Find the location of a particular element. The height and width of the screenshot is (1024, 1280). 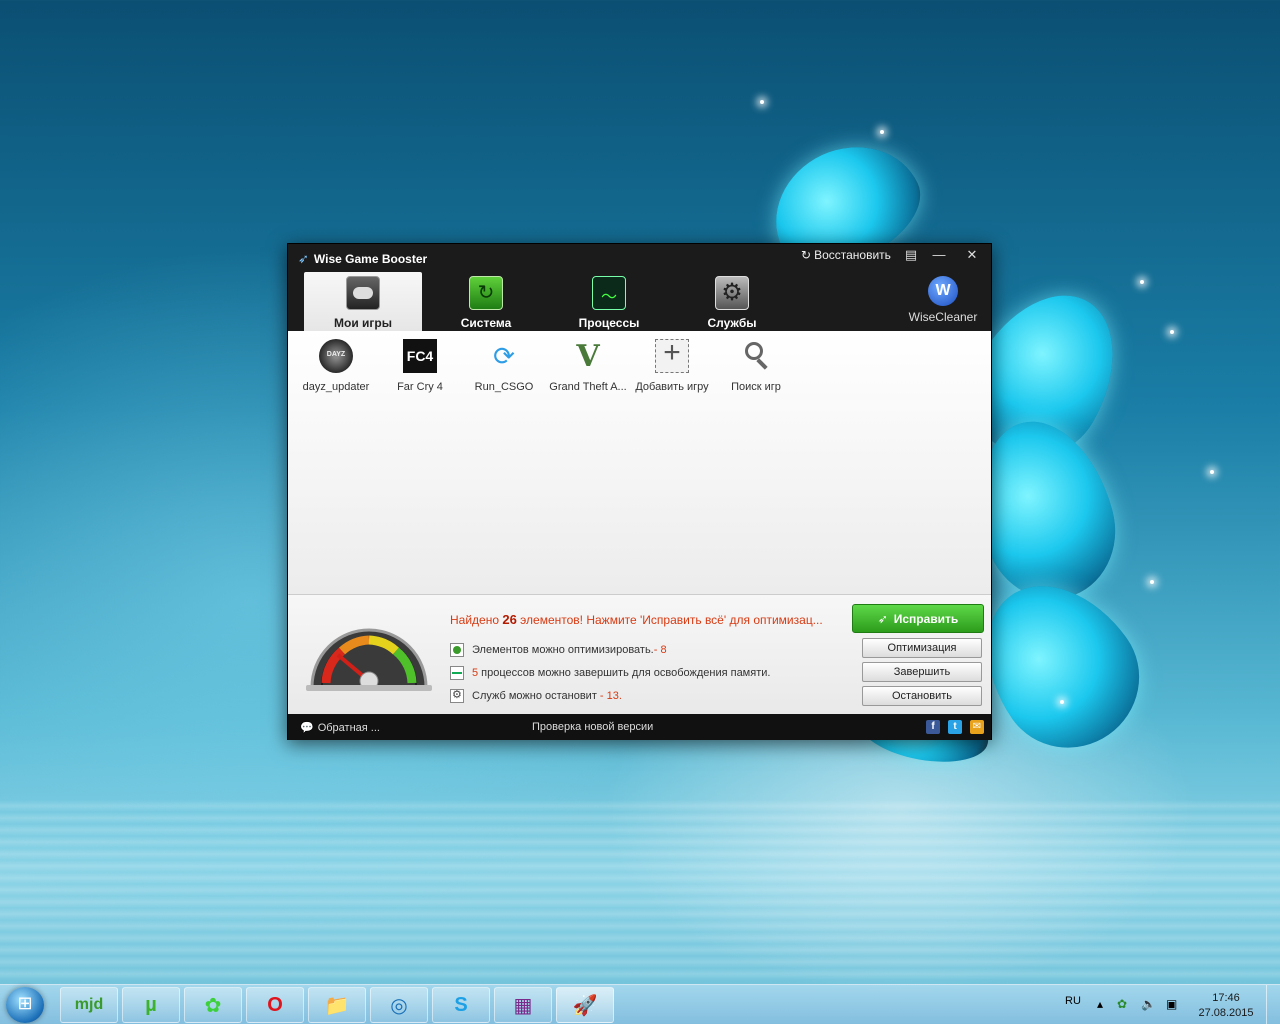

game-label: Добавить игру is located at coordinates (672, 387).